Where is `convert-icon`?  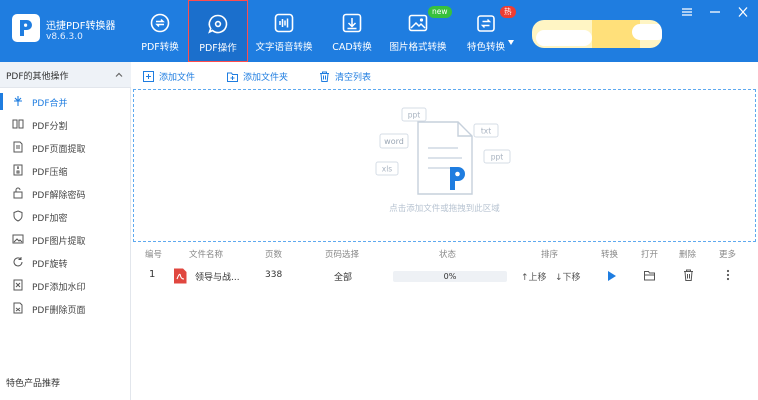 convert-icon is located at coordinates (160, 23).